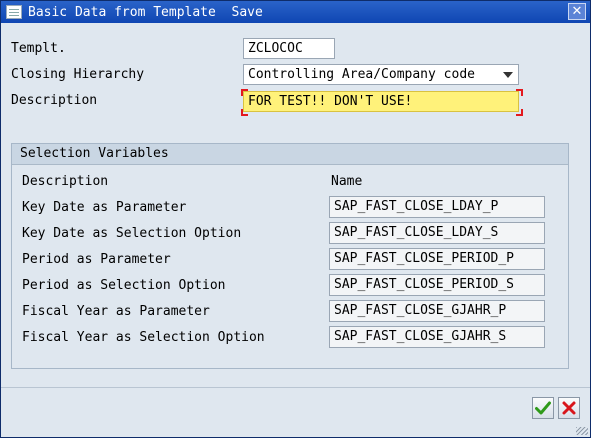  Describe the element at coordinates (94, 153) in the screenshot. I see `group-title: Selection Variables` at that location.